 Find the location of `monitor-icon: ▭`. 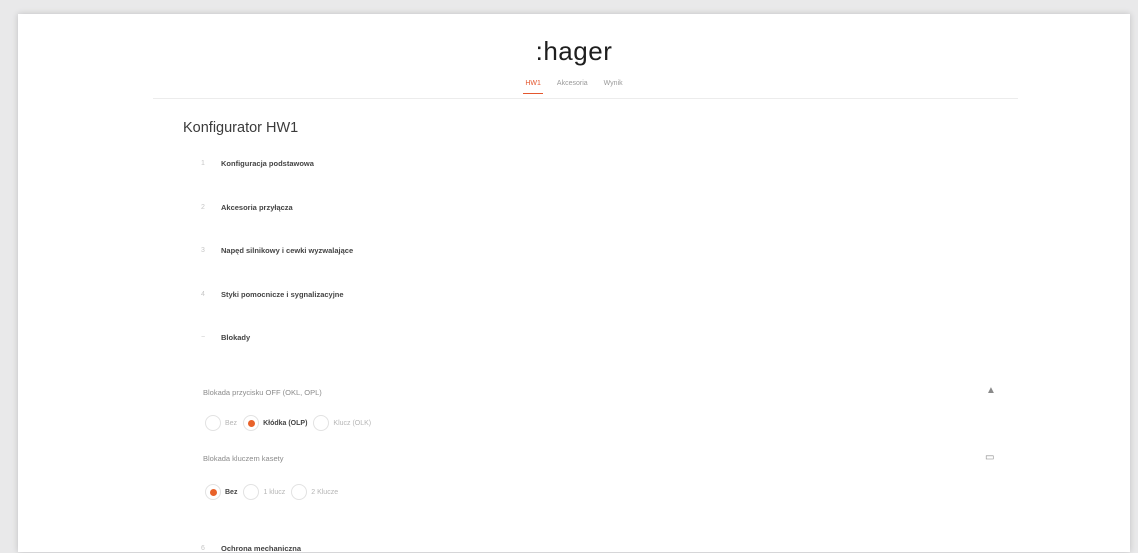

monitor-icon: ▭ is located at coordinates (990, 457).